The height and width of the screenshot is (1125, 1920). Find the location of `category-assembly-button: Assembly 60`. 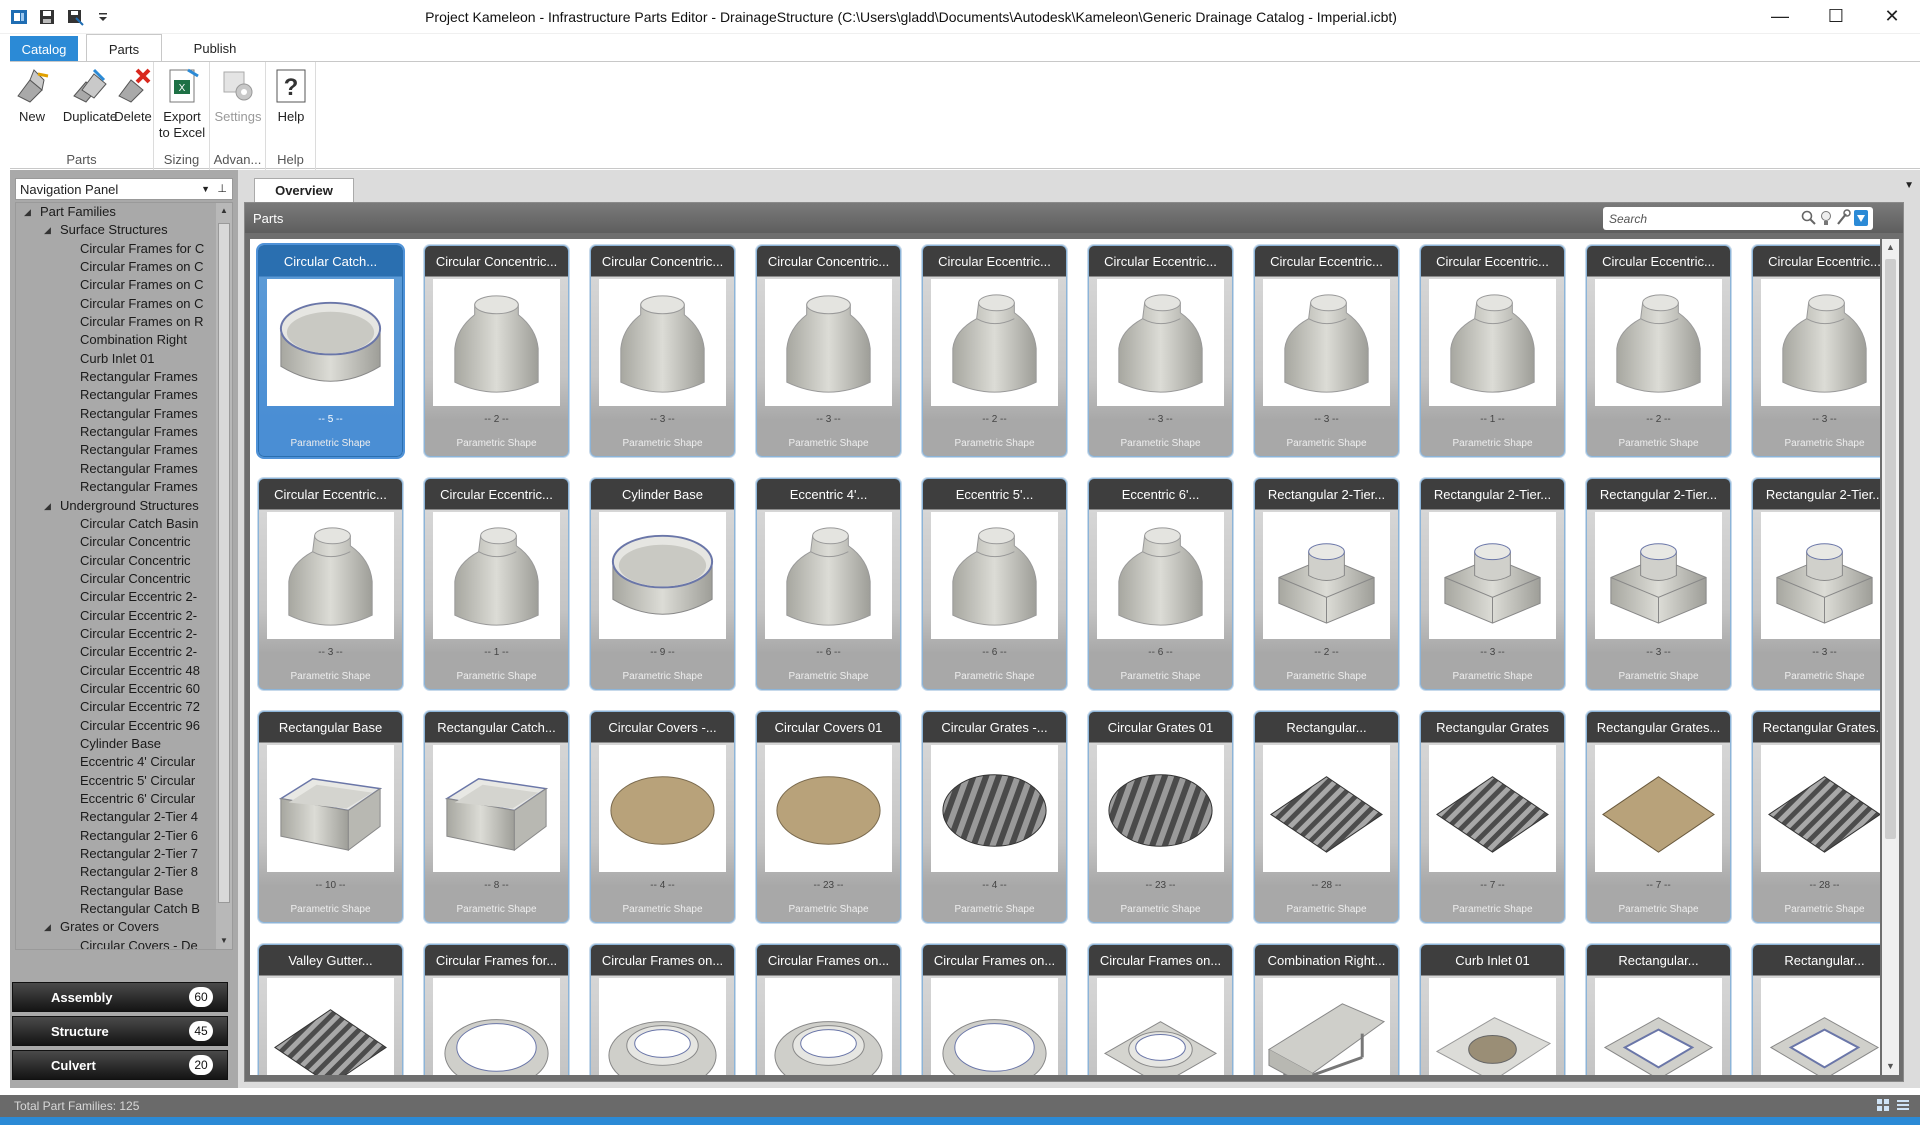

category-assembly-button: Assembly 60 is located at coordinates (120, 997).